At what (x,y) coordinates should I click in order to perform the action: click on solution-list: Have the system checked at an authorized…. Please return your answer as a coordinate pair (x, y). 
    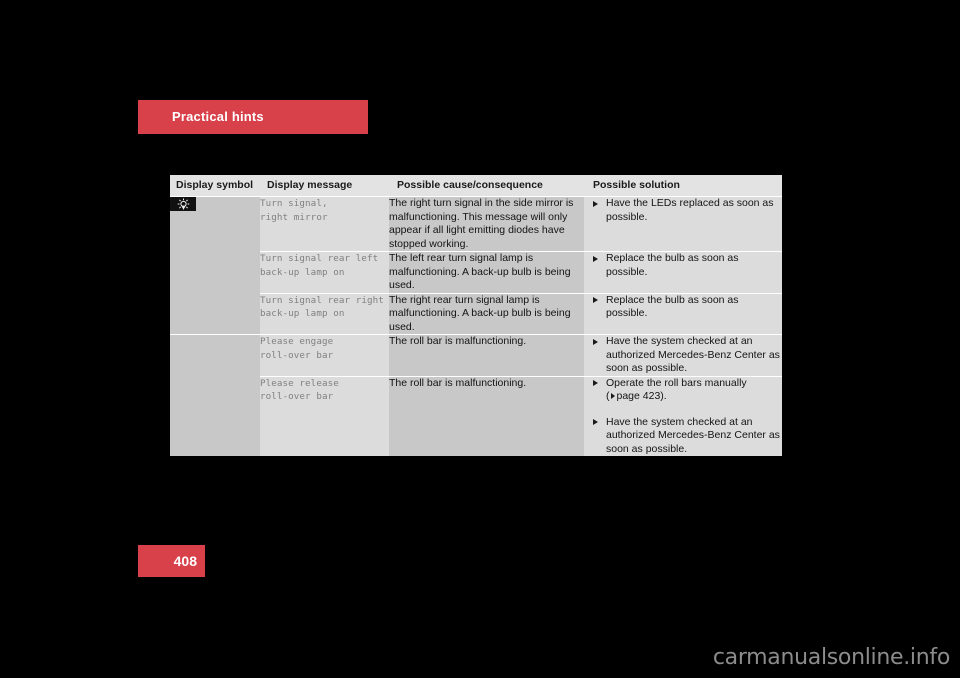
    Looking at the image, I should click on (683, 355).